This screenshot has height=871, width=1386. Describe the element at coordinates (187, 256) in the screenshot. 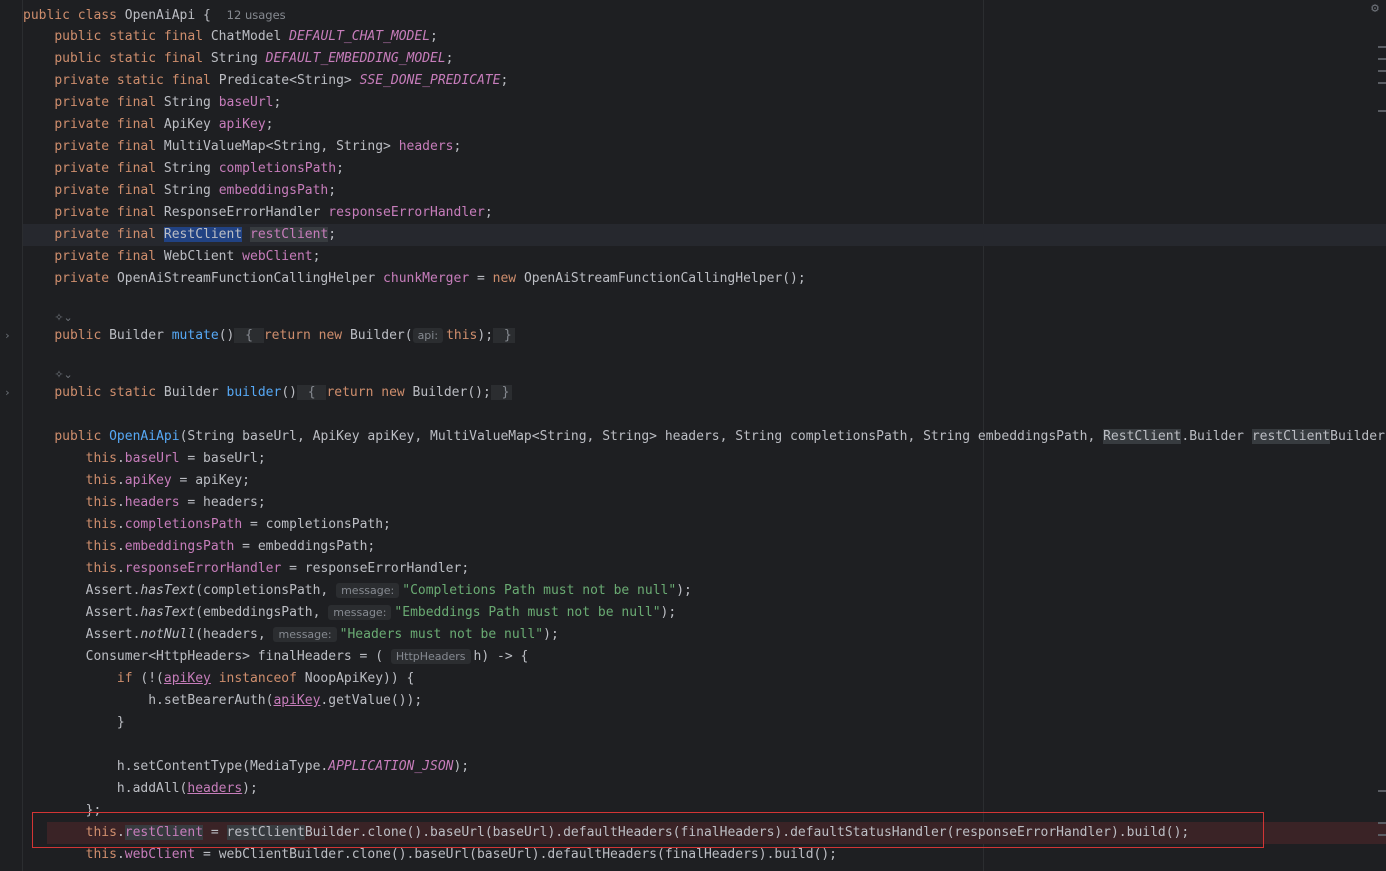

I see `code-line: private final WebClient webClient;` at that location.